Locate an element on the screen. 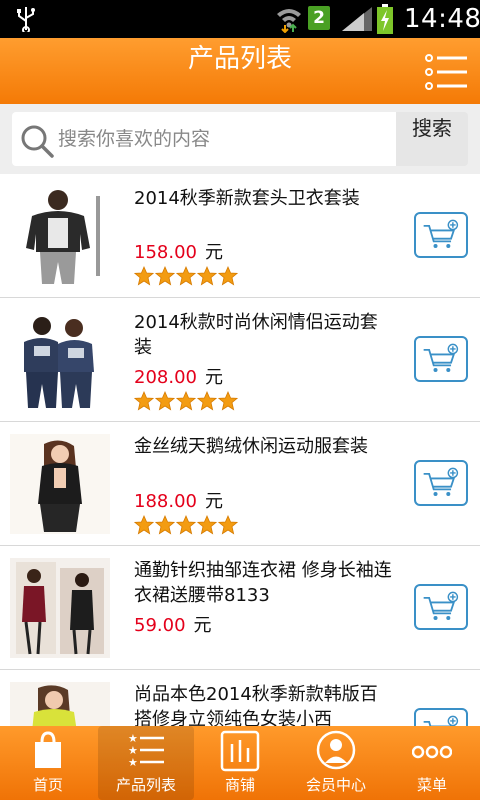 The image size is (480, 800). price-value: 188.00 is located at coordinates (165, 501).